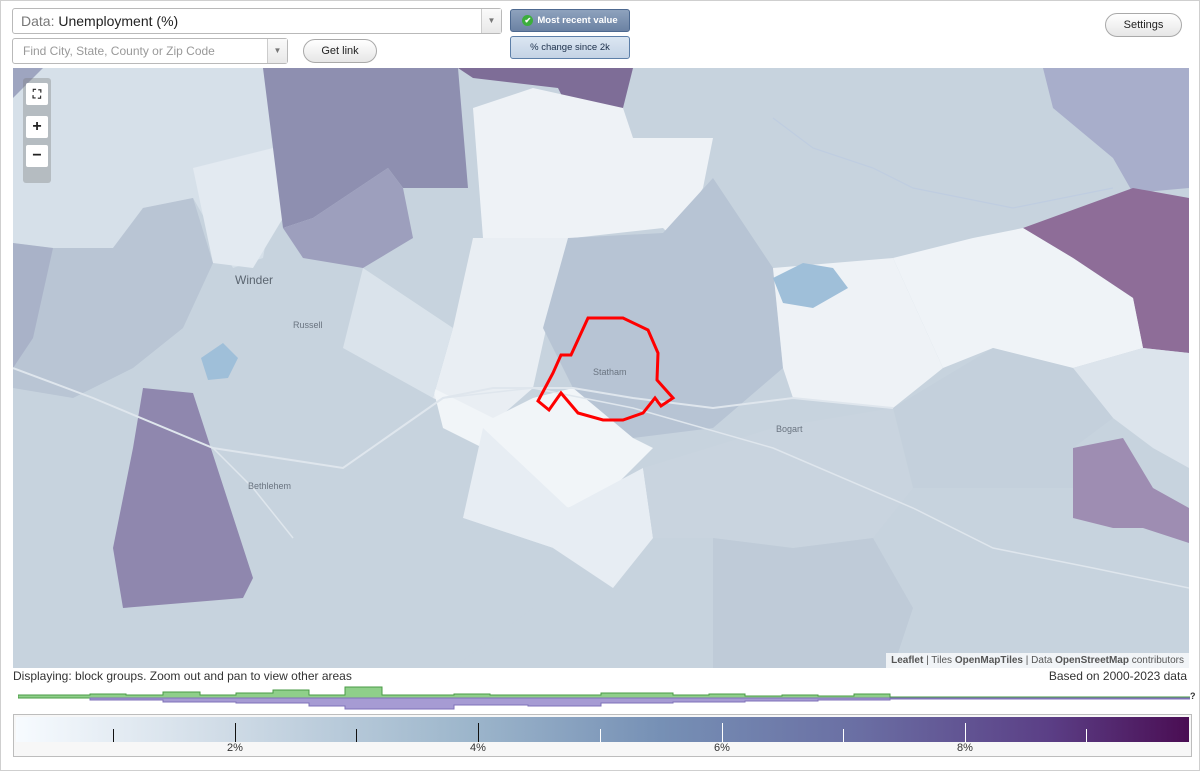 The width and height of the screenshot is (1200, 771). I want to click on check-icon: ✔, so click(528, 20).